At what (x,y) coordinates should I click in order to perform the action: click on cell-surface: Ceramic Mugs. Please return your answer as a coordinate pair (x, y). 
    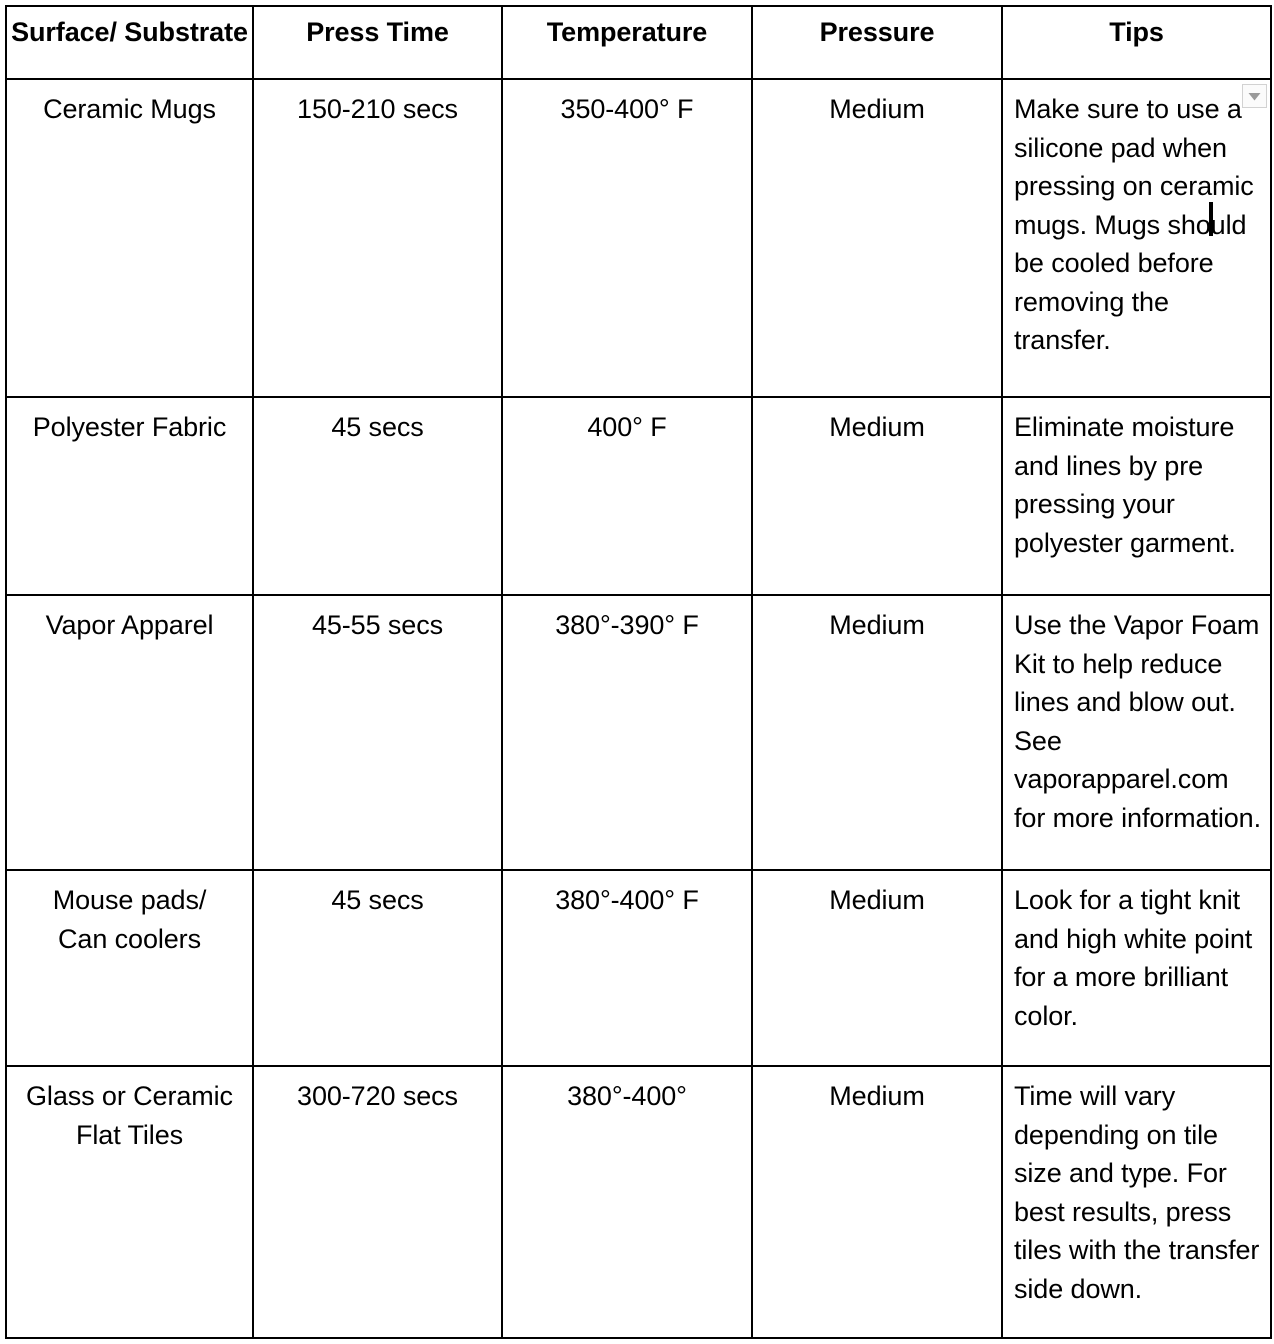
    Looking at the image, I should click on (129, 238).